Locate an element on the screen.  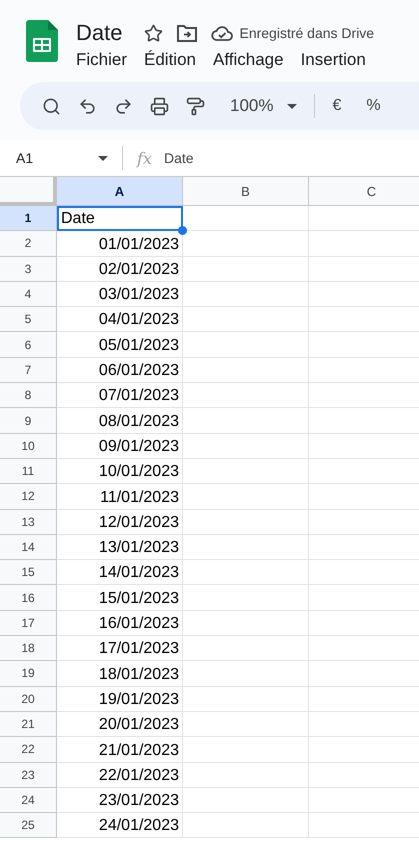
row-header: 8 is located at coordinates (28, 395).